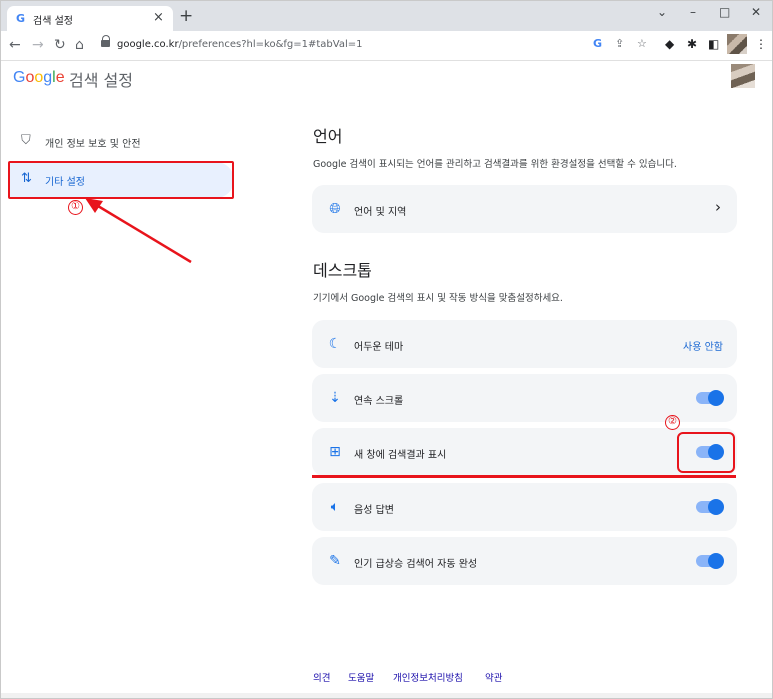  What do you see at coordinates (138, 231) in the screenshot?
I see `annotation-arrow` at bounding box center [138, 231].